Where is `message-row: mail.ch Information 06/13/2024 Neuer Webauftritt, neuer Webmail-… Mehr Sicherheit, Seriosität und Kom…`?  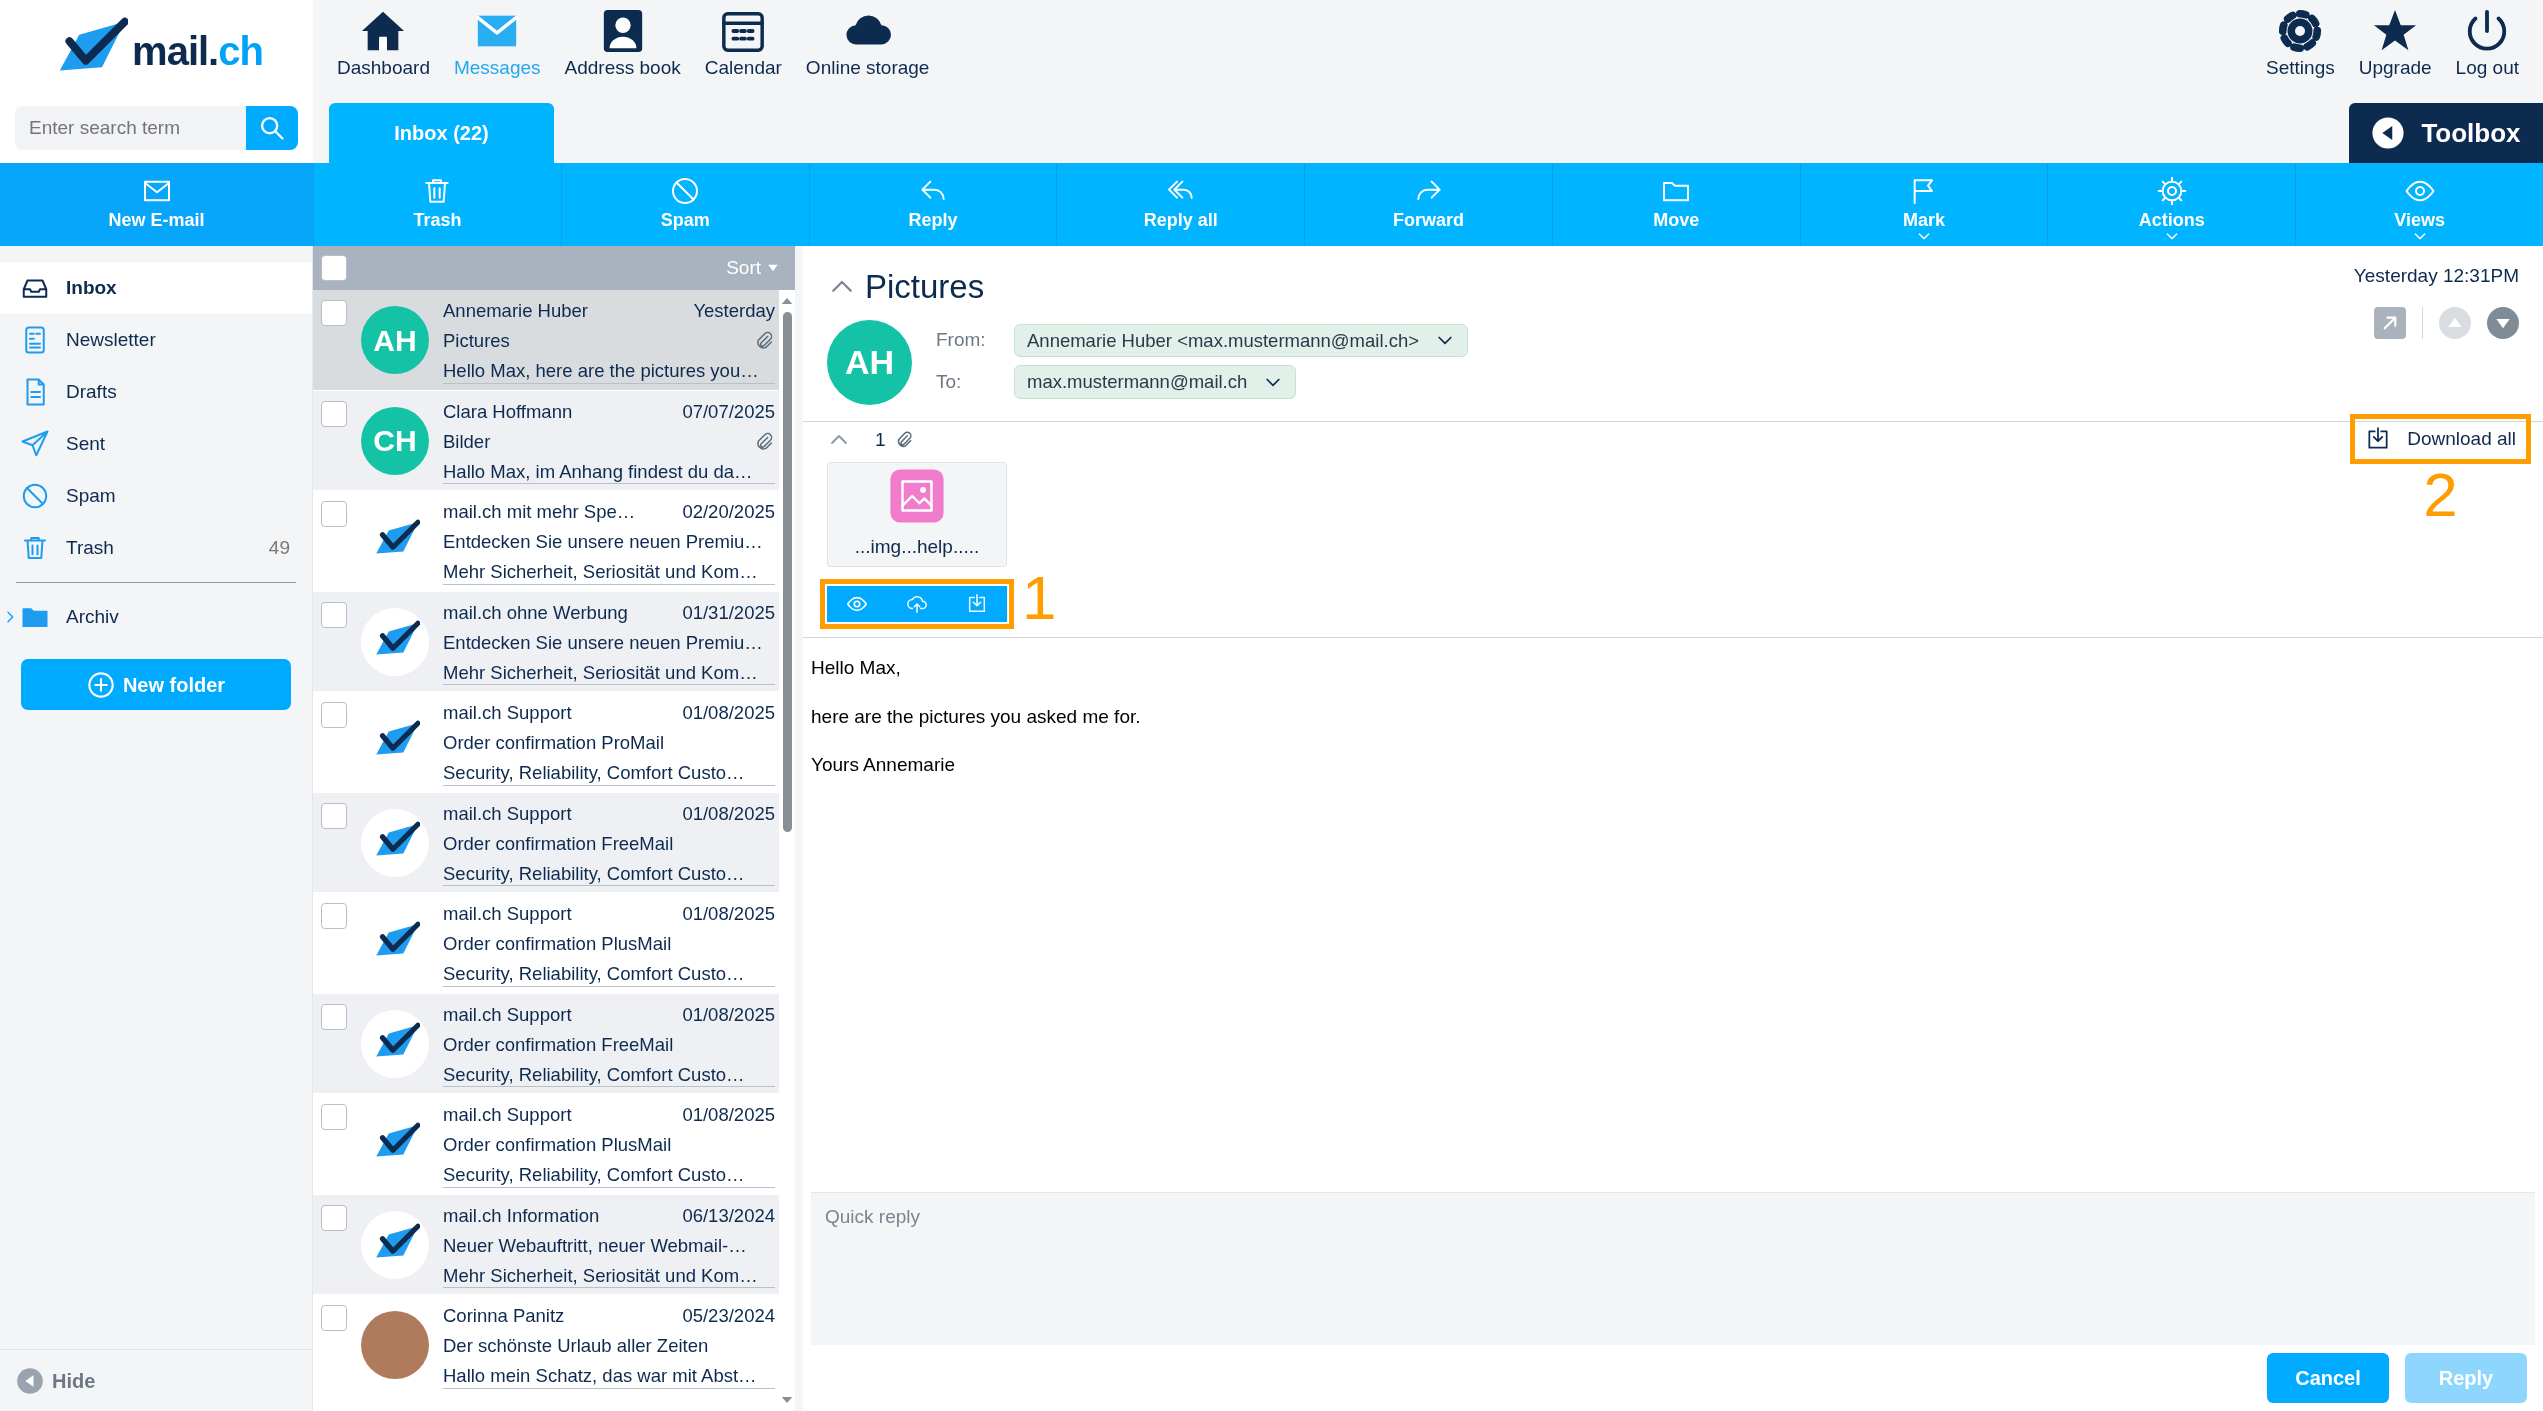
message-row: mail.ch Information 06/13/2024 Neuer Webauftritt, neuer Webmail-… Mehr Sicherheit, Seriosität und Kom… is located at coordinates (546, 1244).